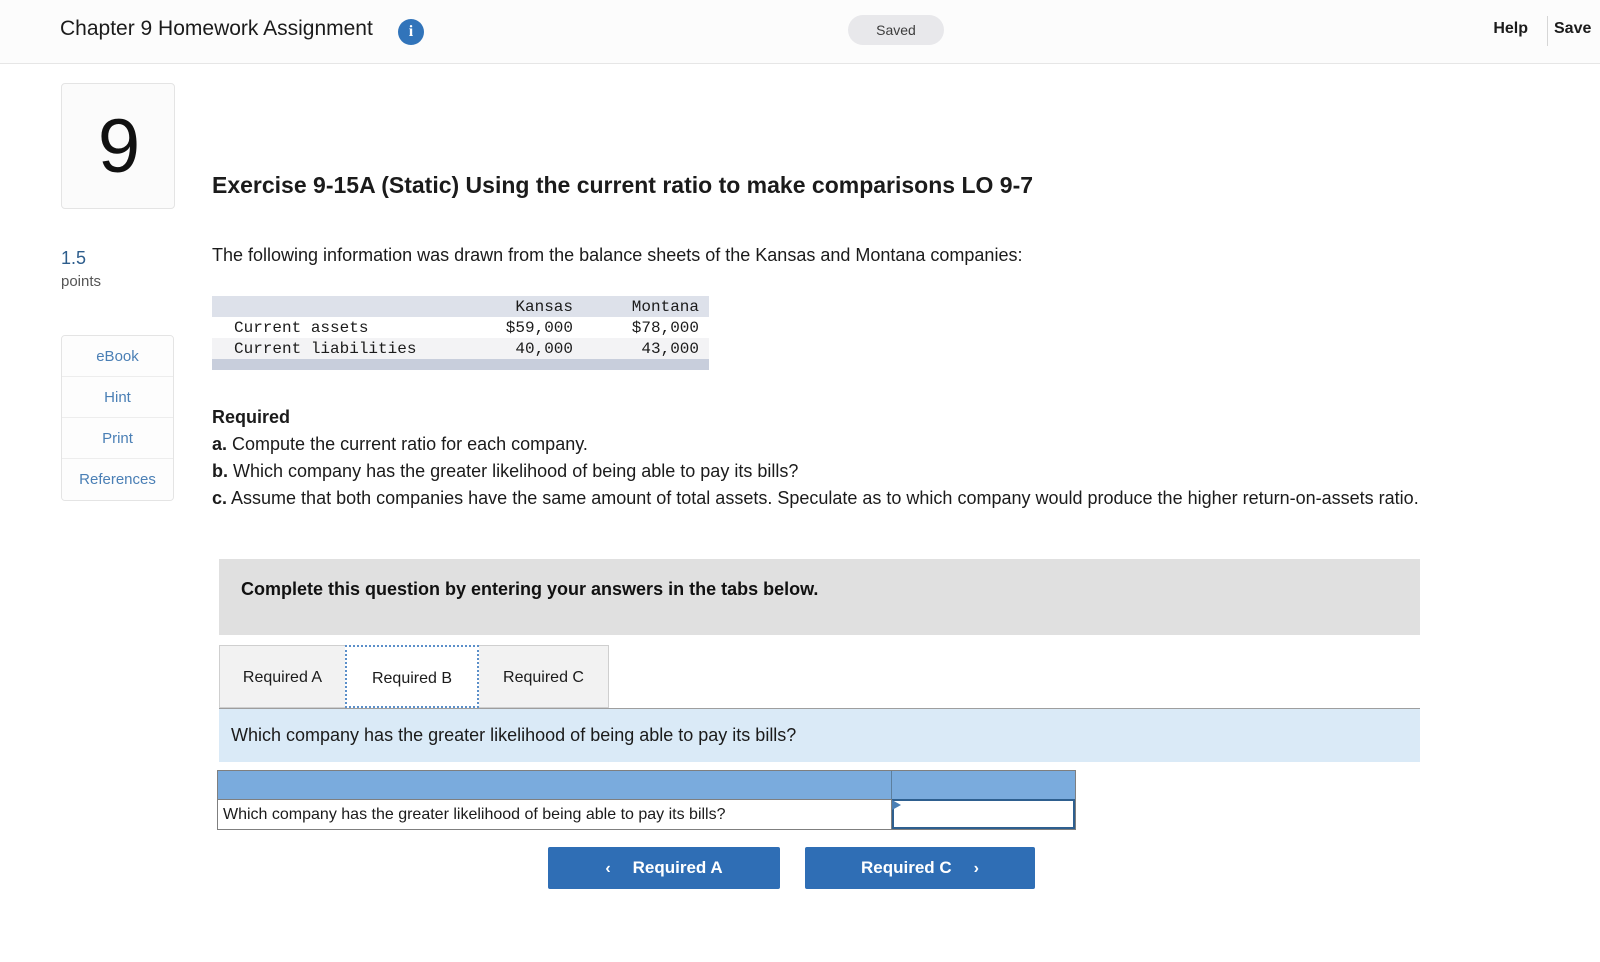 The height and width of the screenshot is (962, 1600). Describe the element at coordinates (555, 785) in the screenshot. I see `answer-grid-header-label` at that location.